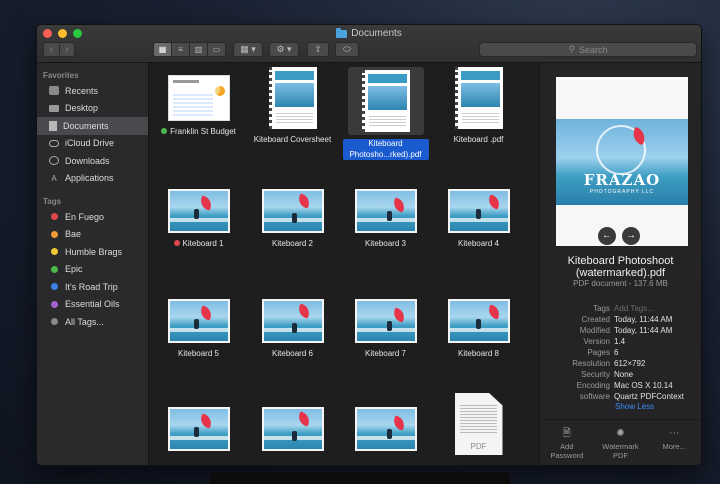  What do you see at coordinates (198, 103) in the screenshot?
I see `file-item: Franklin St Budget` at bounding box center [198, 103].